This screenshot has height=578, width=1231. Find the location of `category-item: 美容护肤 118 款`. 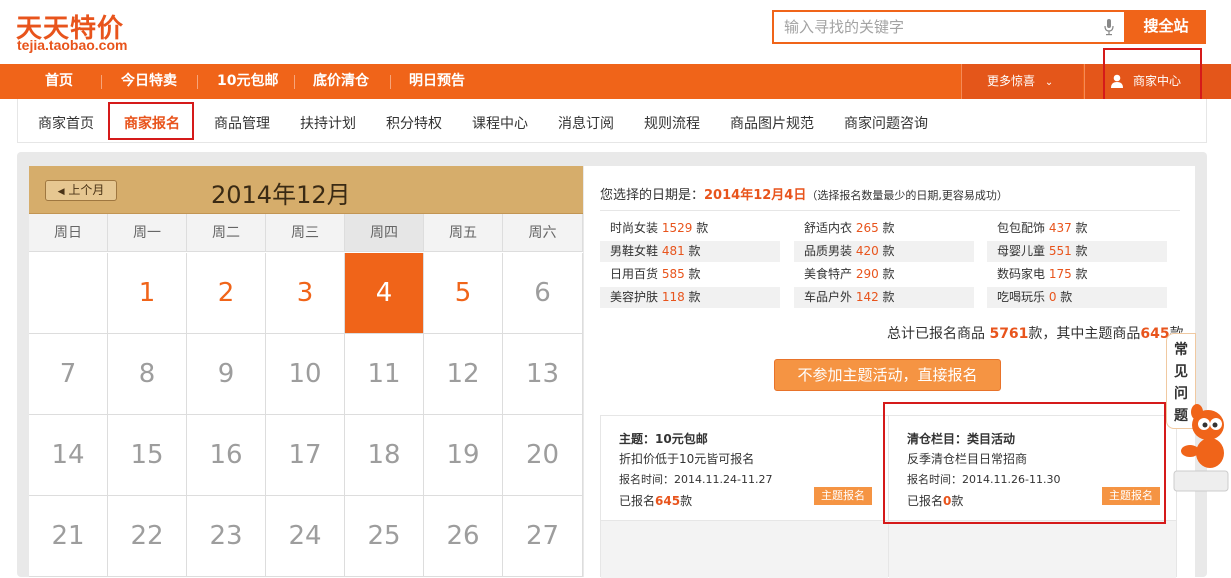

category-item: 美容护肤 118 款 is located at coordinates (690, 297).